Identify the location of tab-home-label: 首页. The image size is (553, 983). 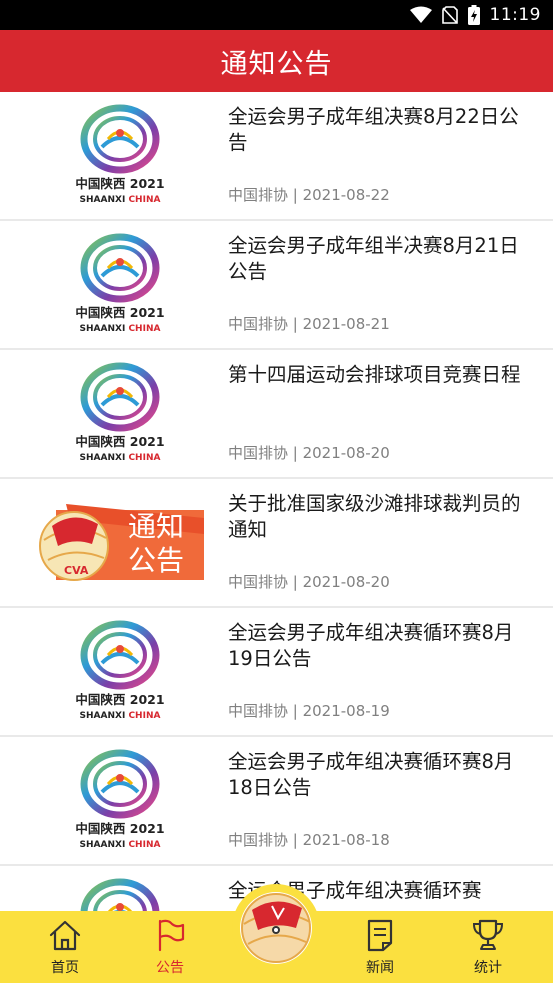
(65, 968).